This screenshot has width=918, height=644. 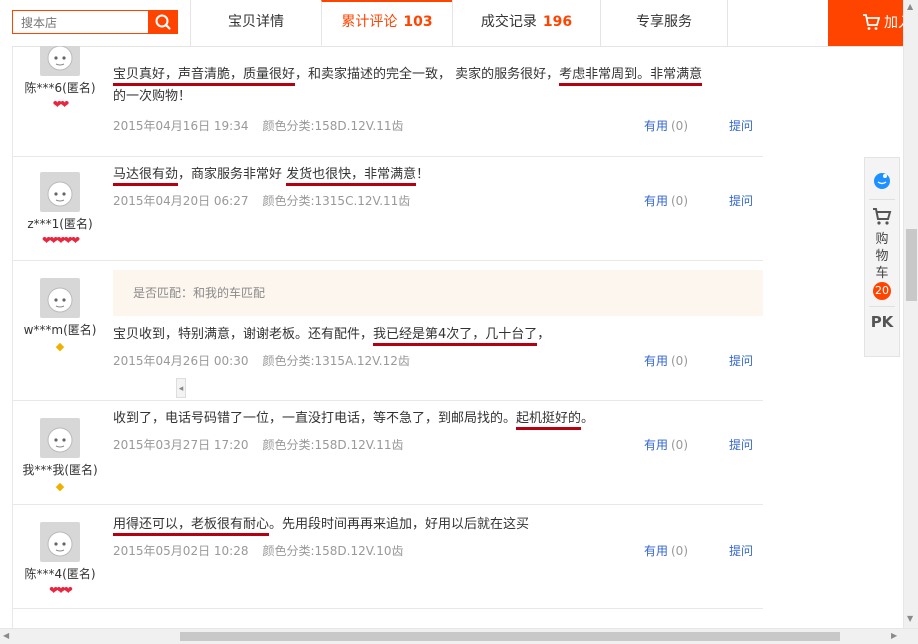 I want to click on tab-reviews: 累计评论 103, so click(x=386, y=23).